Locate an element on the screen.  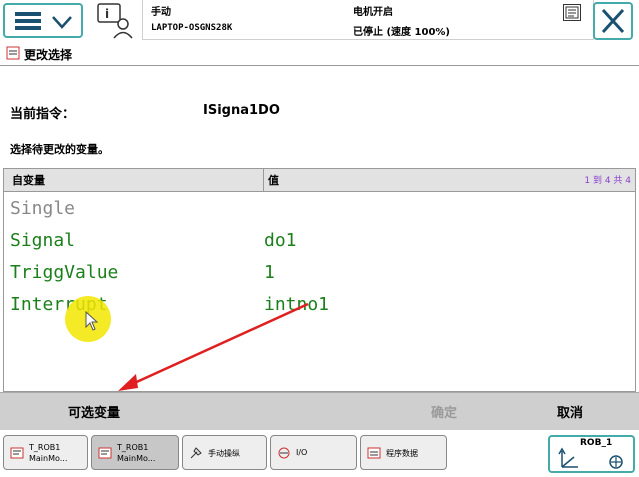
coordinate-icon is located at coordinates (590, 458).